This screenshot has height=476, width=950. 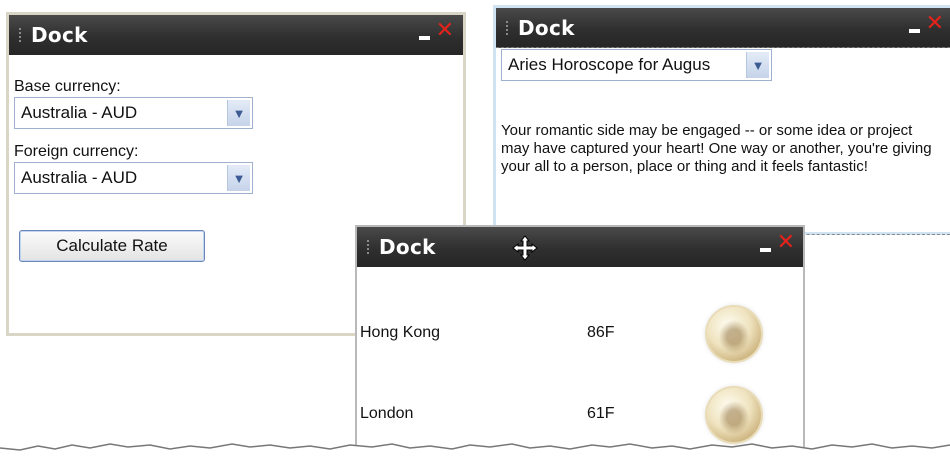 I want to click on weather-dock-titlebar: Dock ✕, so click(x=580, y=247).